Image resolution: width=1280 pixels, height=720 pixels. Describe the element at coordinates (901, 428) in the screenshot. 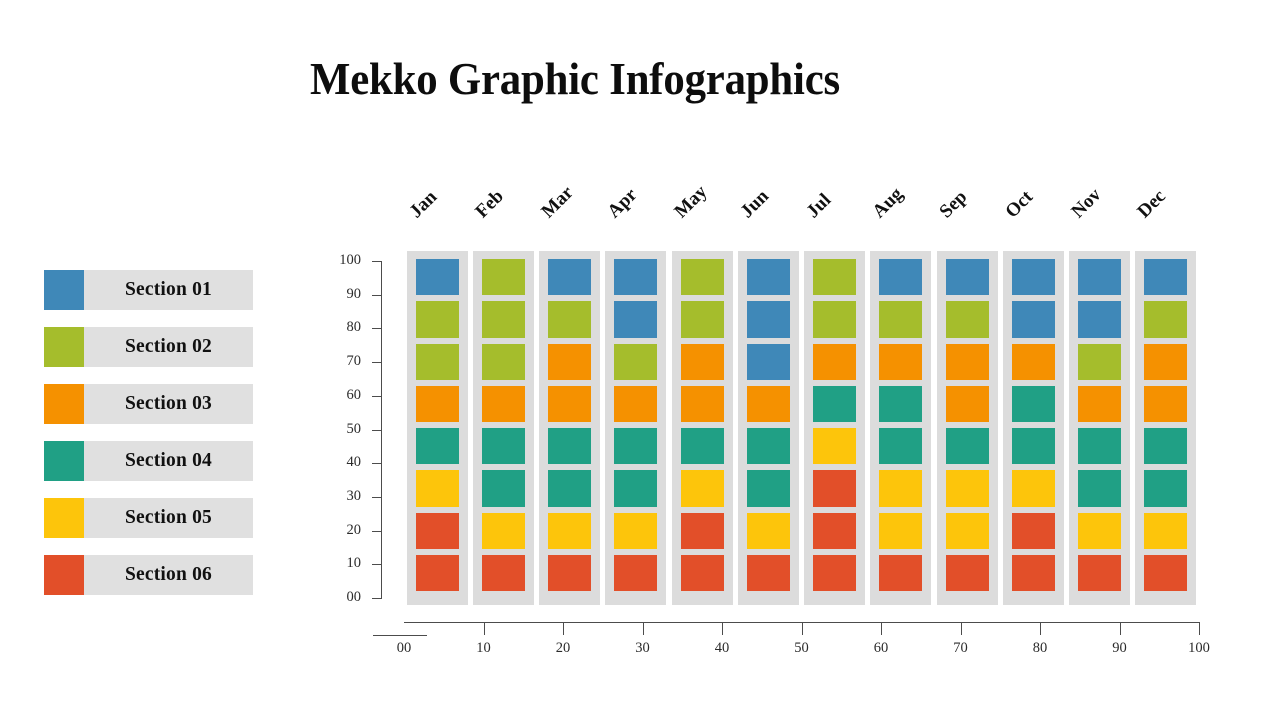

I see `column-track-aug` at that location.